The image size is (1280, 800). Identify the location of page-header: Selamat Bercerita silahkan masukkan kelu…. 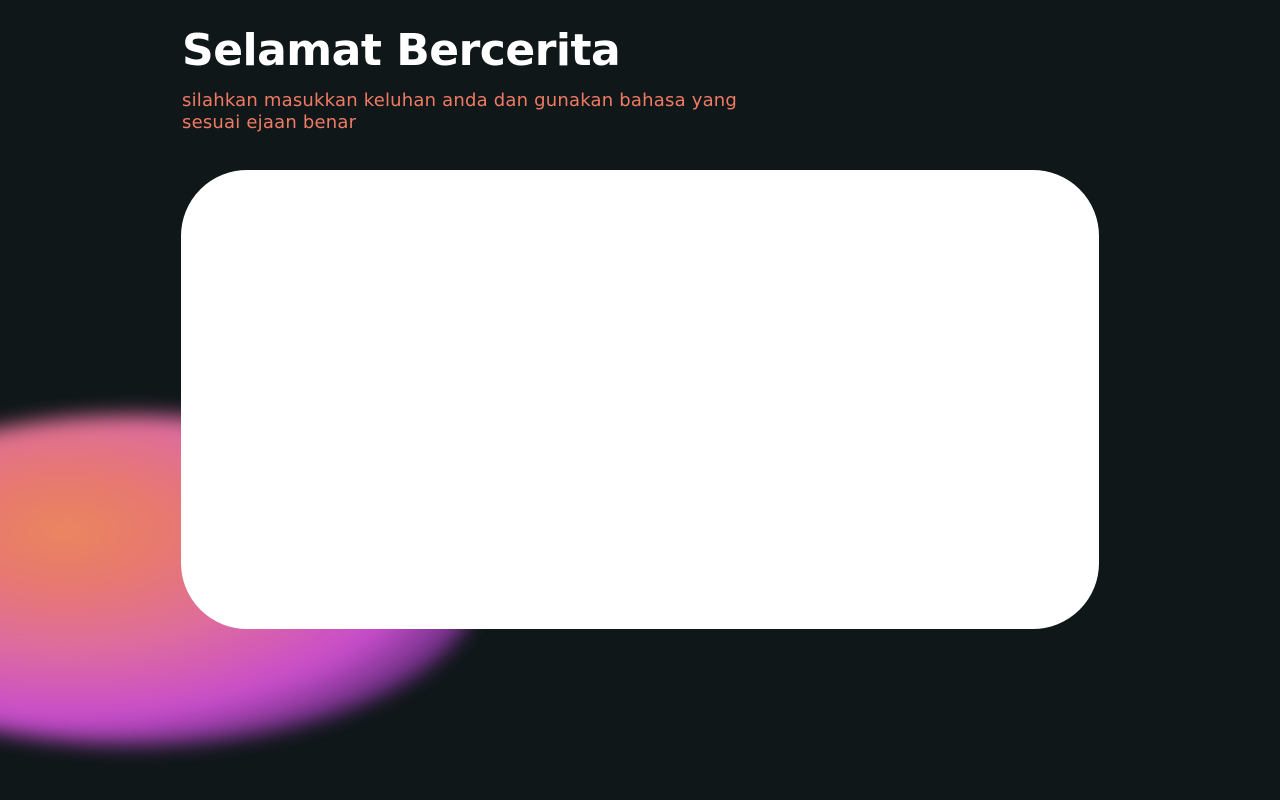
(632, 79).